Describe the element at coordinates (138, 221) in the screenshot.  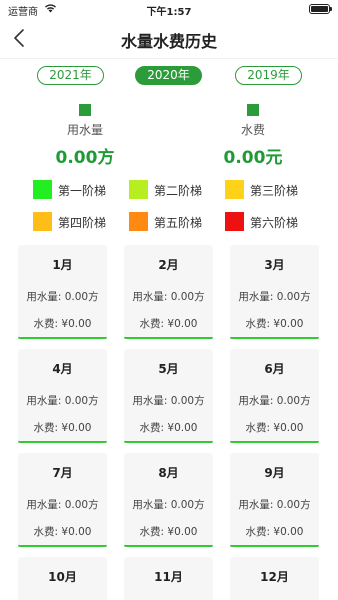
I see `tier-5-swatch` at that location.